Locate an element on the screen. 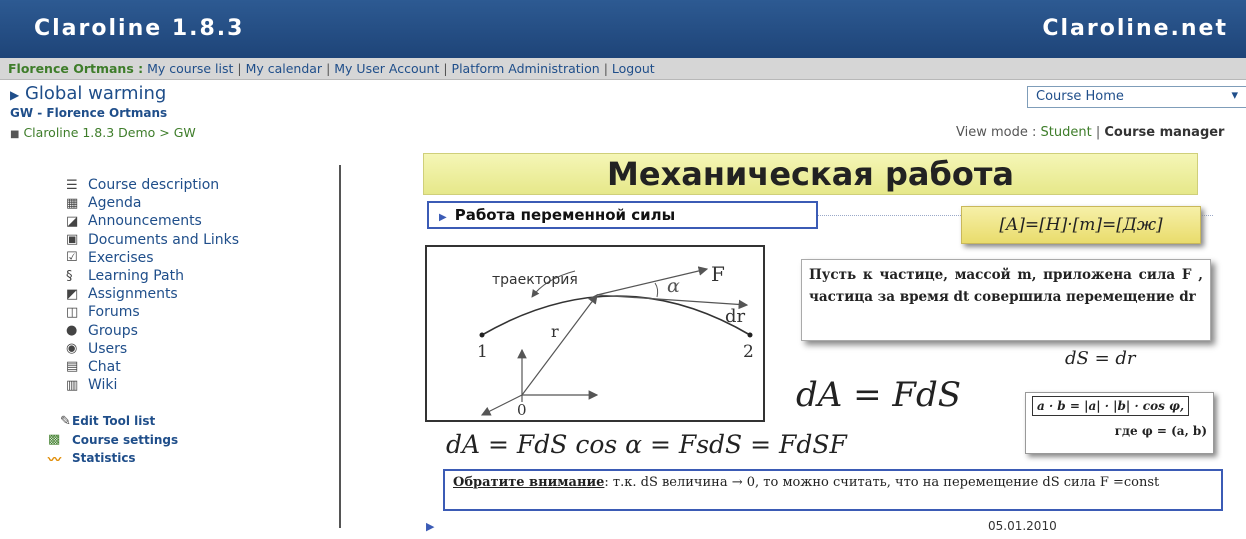  tool-agenda: ▦ Agenda is located at coordinates (152, 203).